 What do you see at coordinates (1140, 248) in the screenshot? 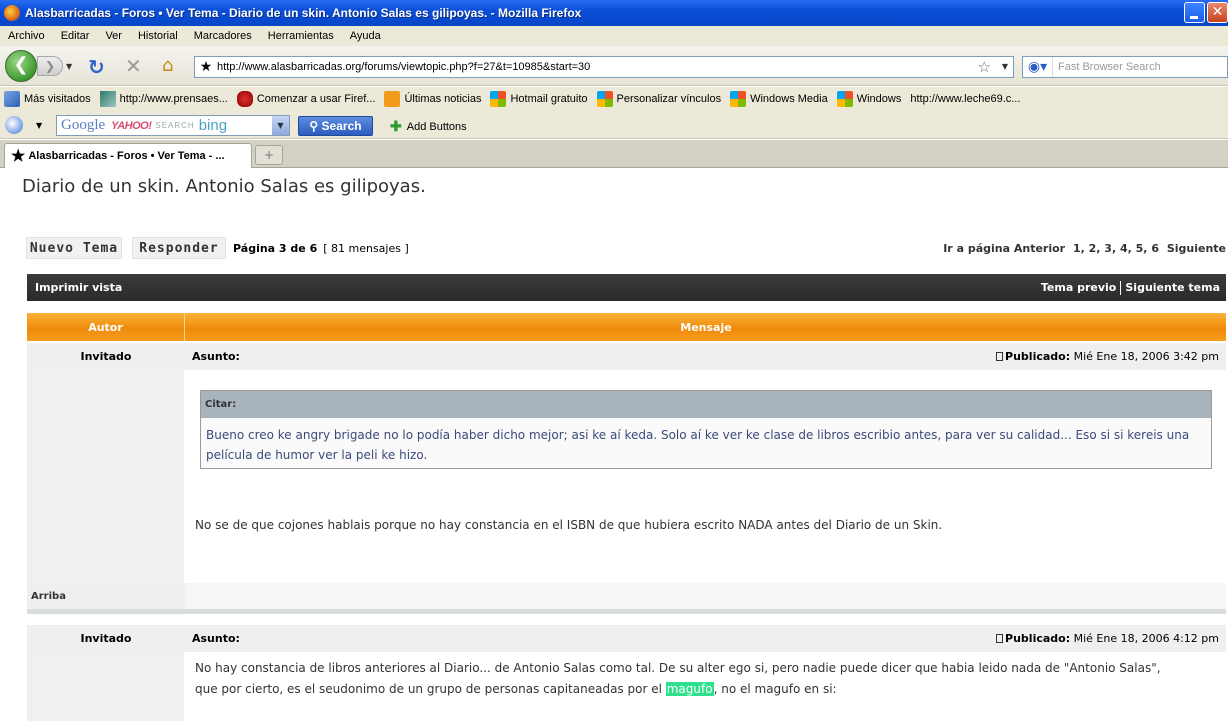
I see `page-link-5: 5` at bounding box center [1140, 248].